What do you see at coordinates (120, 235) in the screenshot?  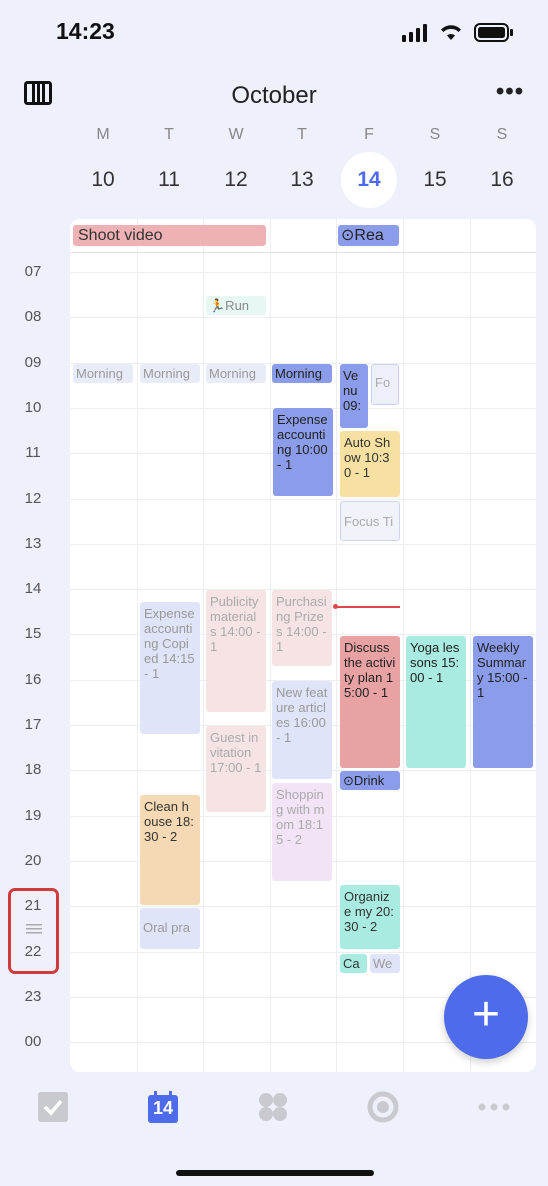 I see `event-label: Shoot video` at bounding box center [120, 235].